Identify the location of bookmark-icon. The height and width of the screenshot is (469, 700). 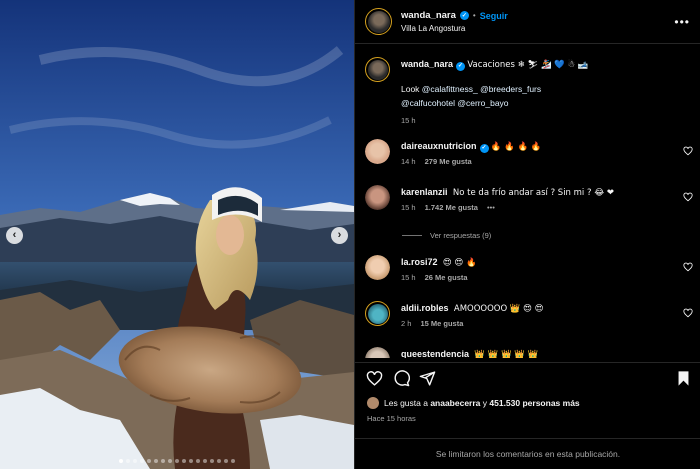
(683, 378).